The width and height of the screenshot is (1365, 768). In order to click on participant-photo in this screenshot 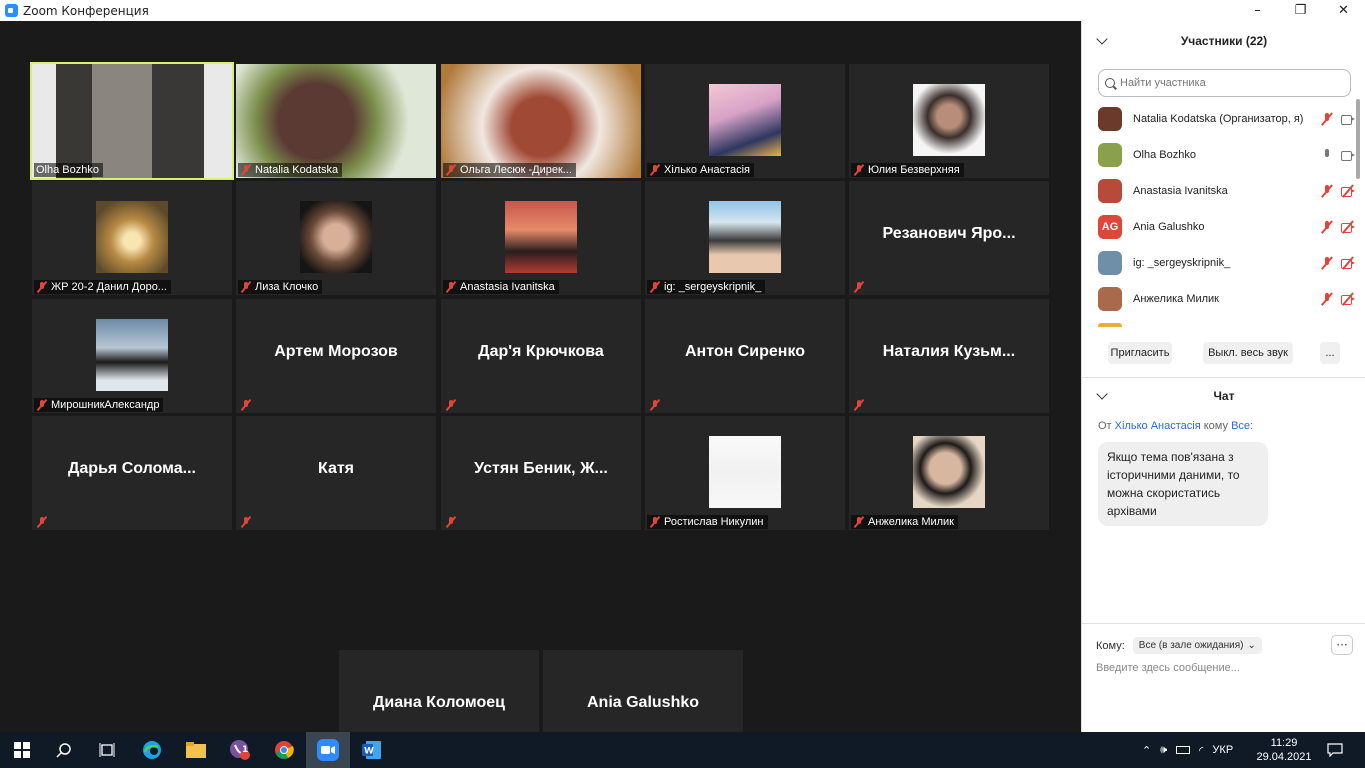, I will do `click(949, 472)`.